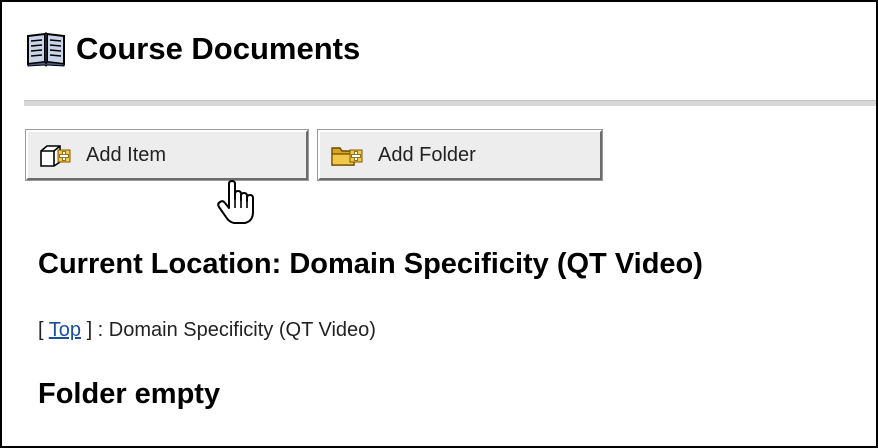 The width and height of the screenshot is (878, 448). What do you see at coordinates (347, 156) in the screenshot?
I see `add-folder-icon` at bounding box center [347, 156].